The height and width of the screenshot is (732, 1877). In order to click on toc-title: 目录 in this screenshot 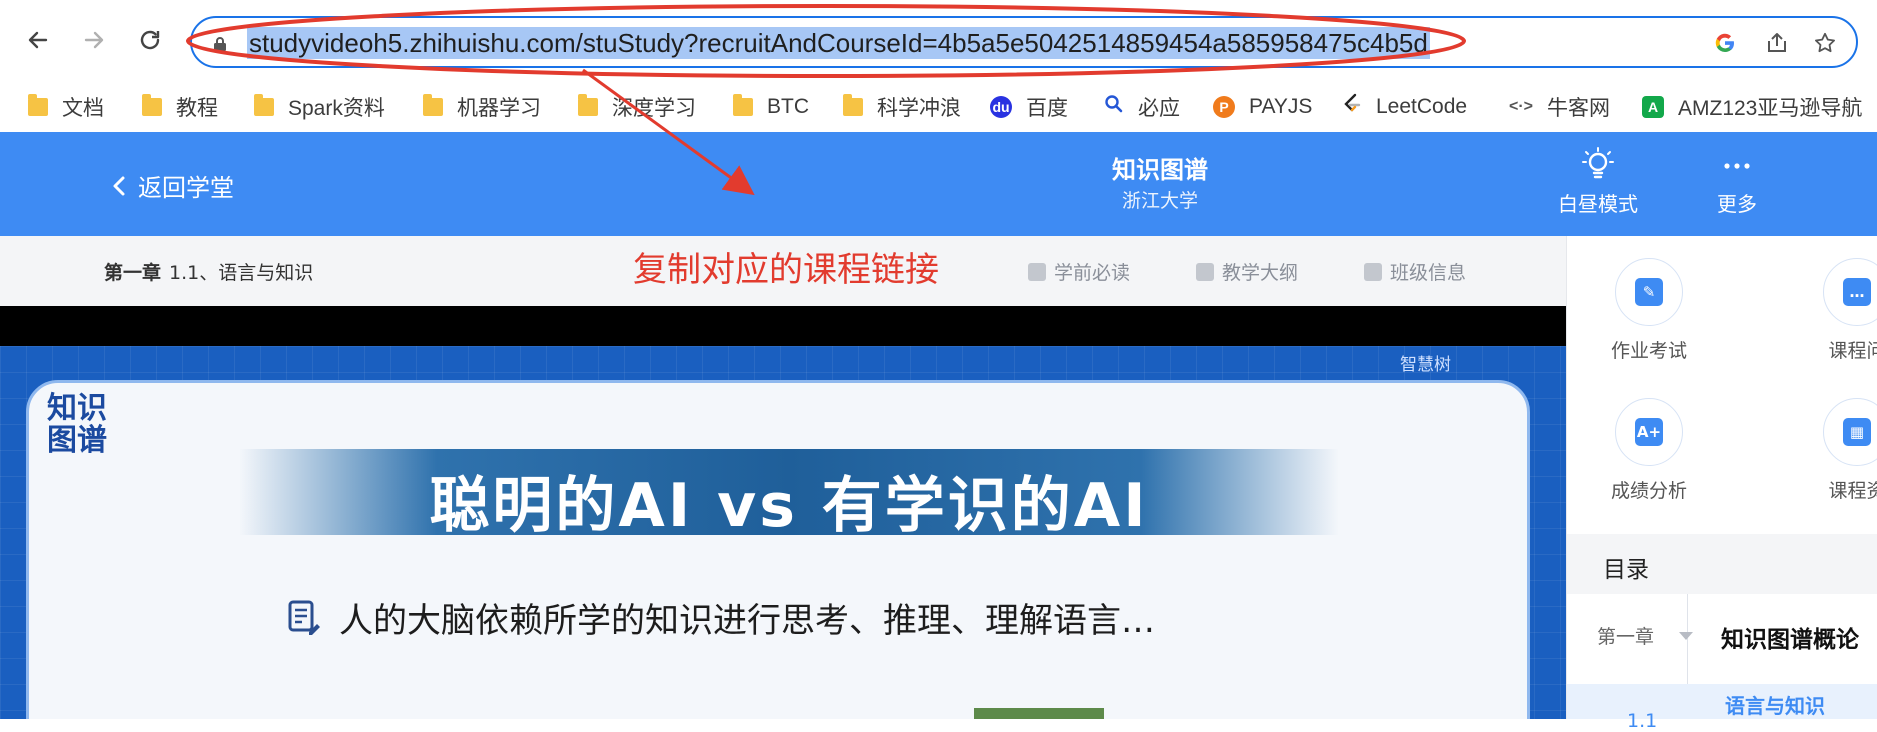, I will do `click(1626, 570)`.